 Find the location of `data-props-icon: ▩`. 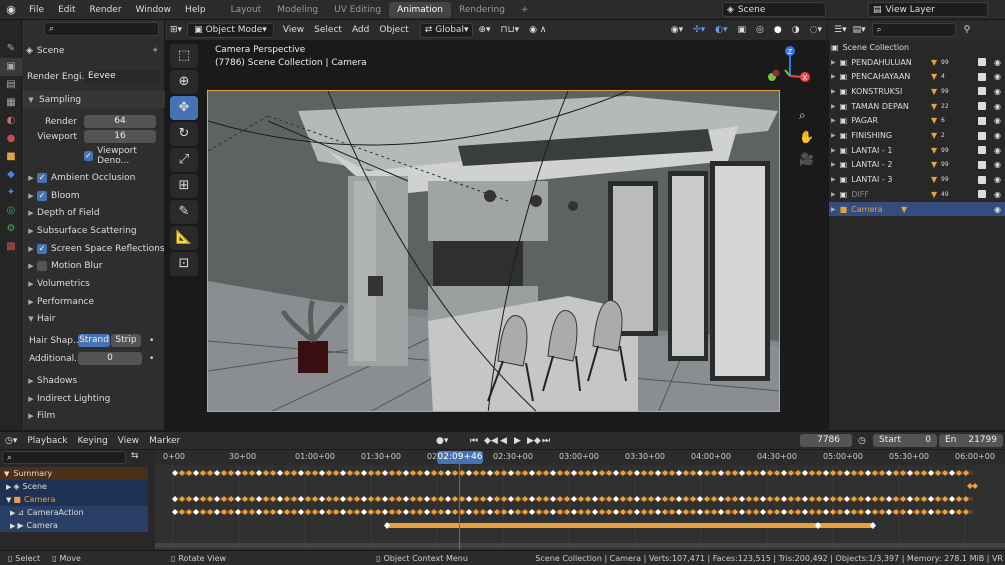

data-props-icon: ▩ is located at coordinates (11, 247).